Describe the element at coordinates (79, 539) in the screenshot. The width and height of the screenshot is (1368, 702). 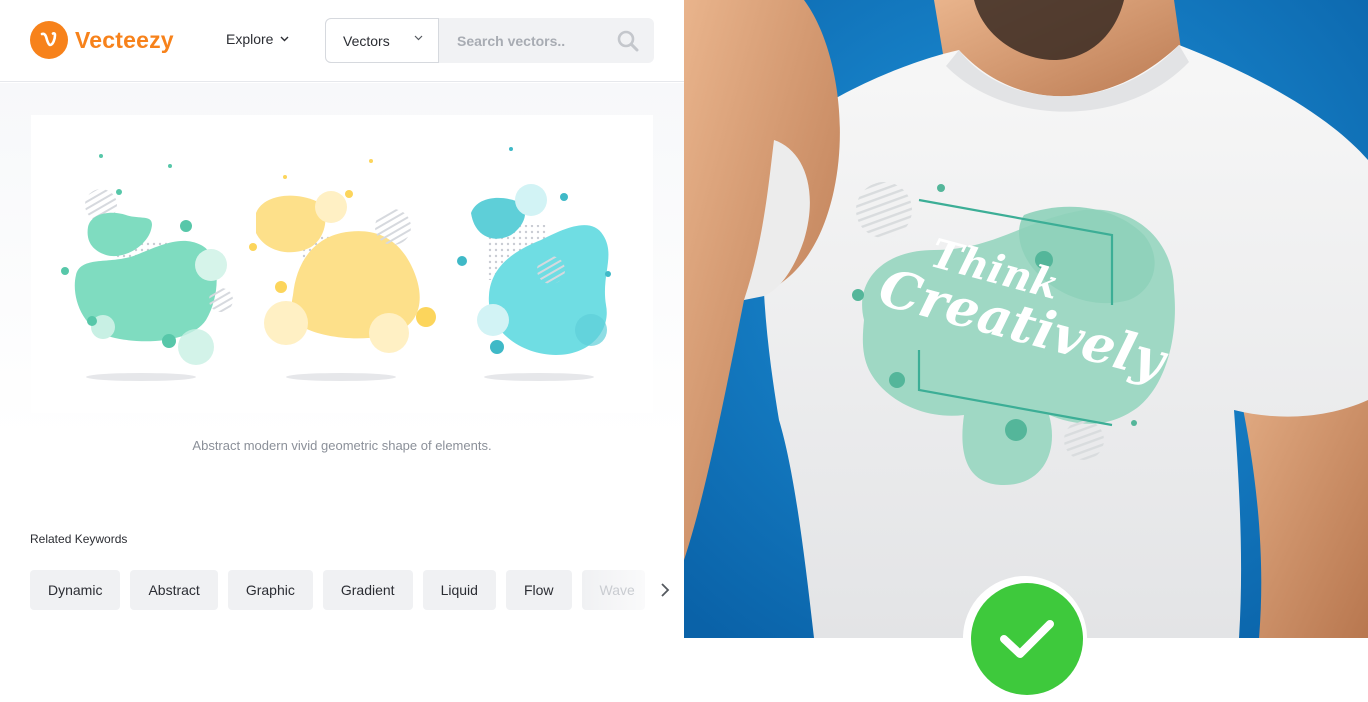
I see `related-keywords-title: Related Keywords` at that location.